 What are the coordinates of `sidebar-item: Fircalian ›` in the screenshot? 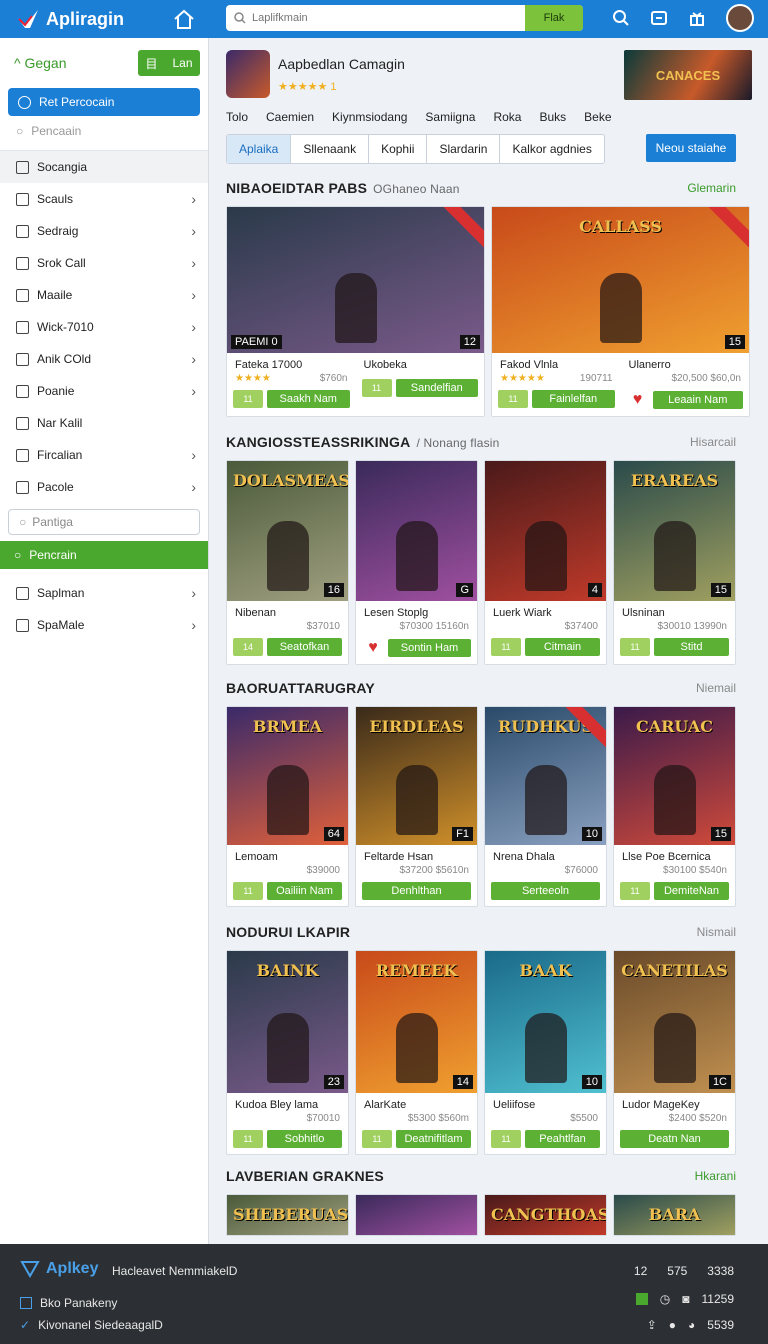 It's located at (104, 455).